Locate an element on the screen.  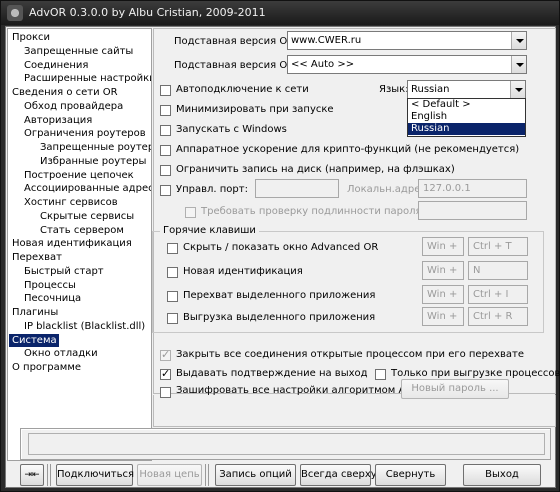
new-chain-button: Новая цепь is located at coordinates (169, 475).